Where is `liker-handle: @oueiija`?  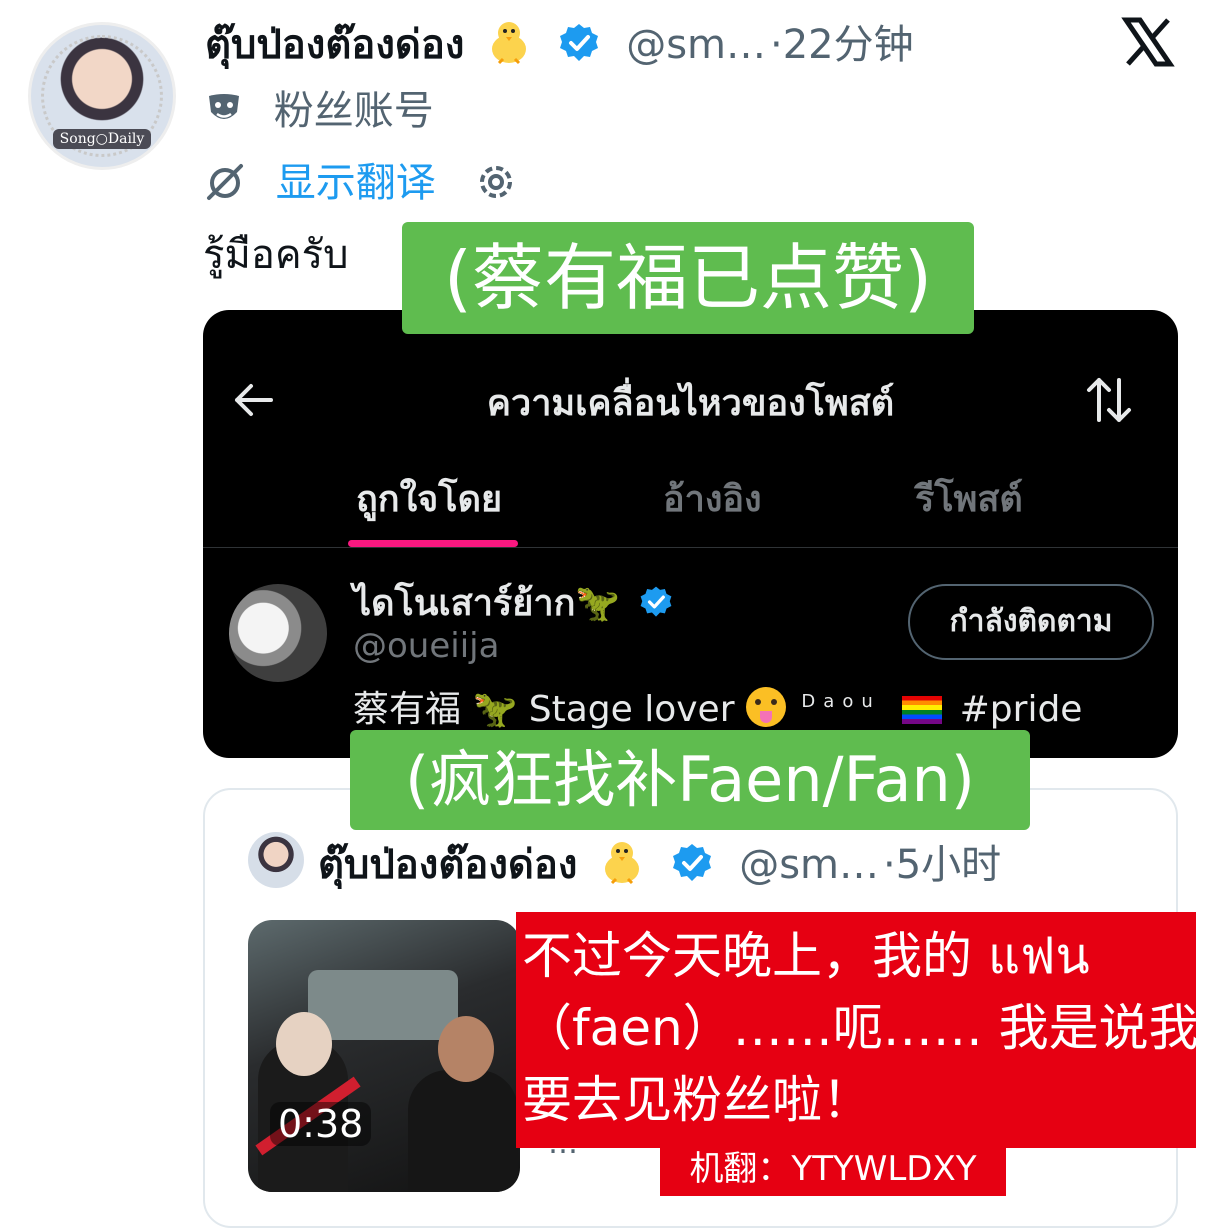
liker-handle: @oueiija is located at coordinates (426, 646).